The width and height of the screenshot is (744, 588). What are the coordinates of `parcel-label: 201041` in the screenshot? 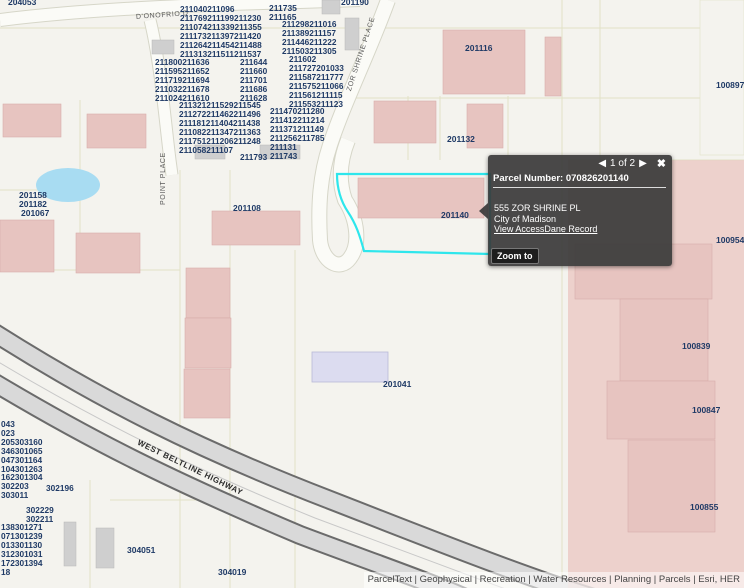 It's located at (397, 384).